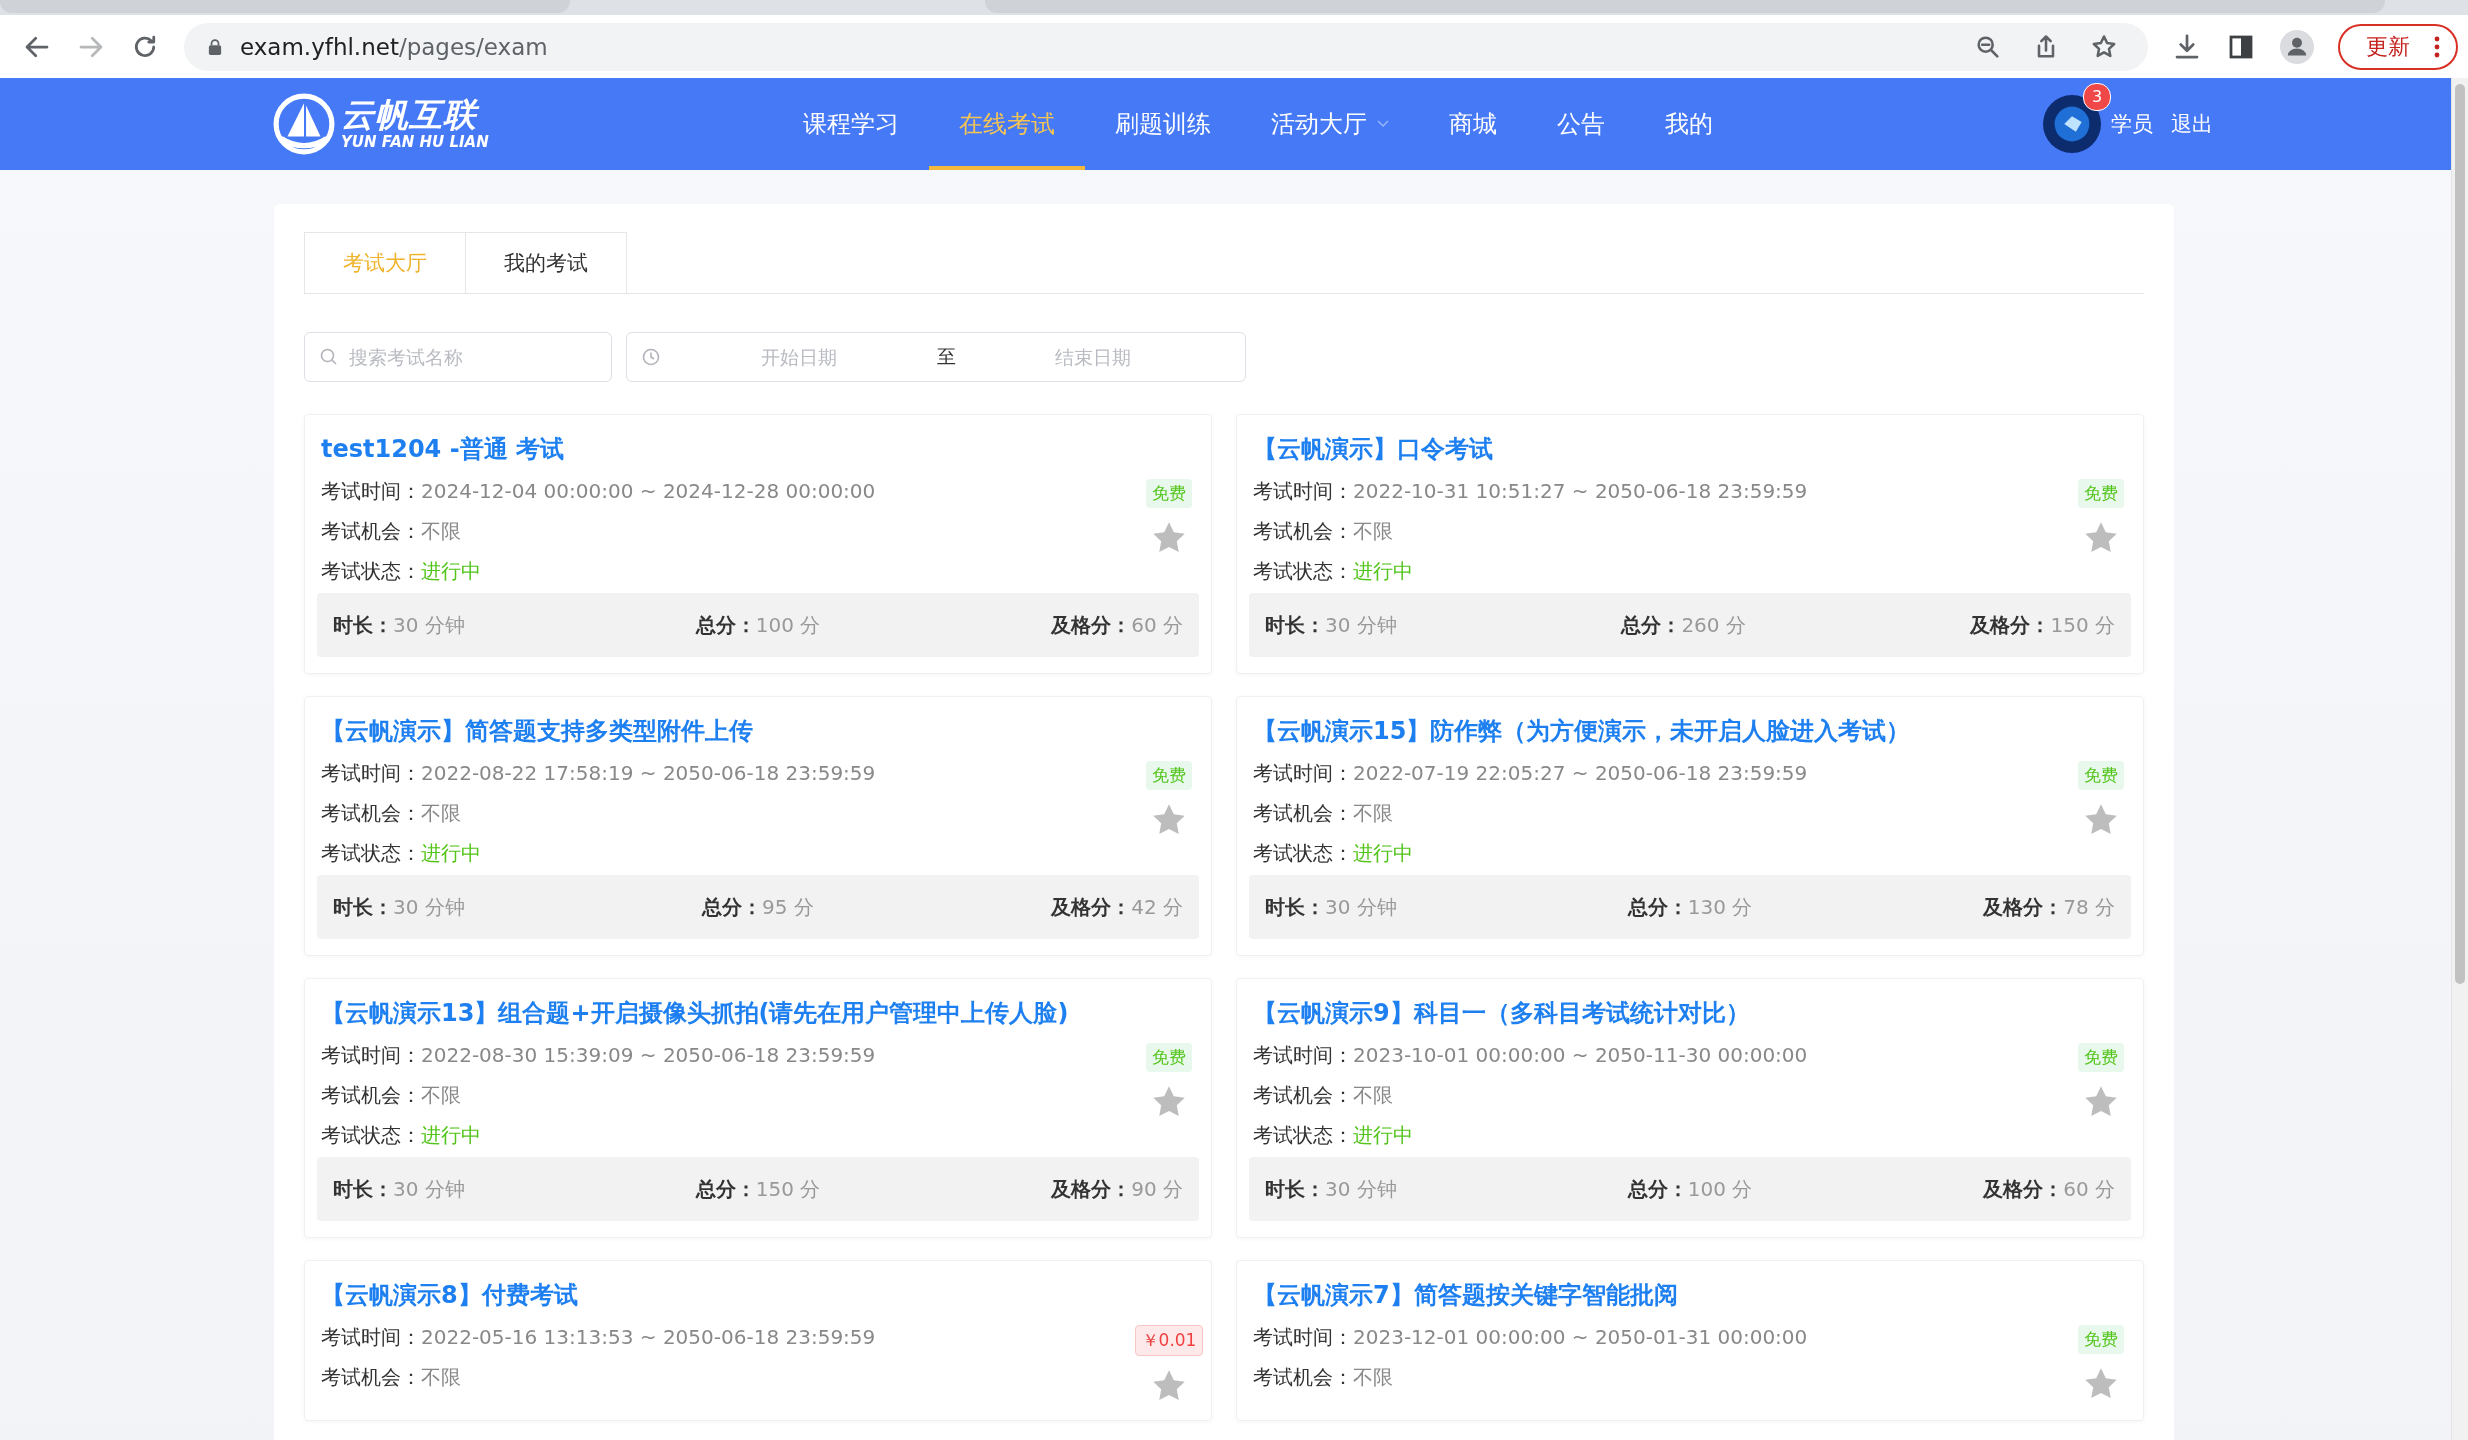 The width and height of the screenshot is (2468, 1440). Describe the element at coordinates (1660, 449) in the screenshot. I see `exam-title: 【云帆演示】口令考试` at that location.